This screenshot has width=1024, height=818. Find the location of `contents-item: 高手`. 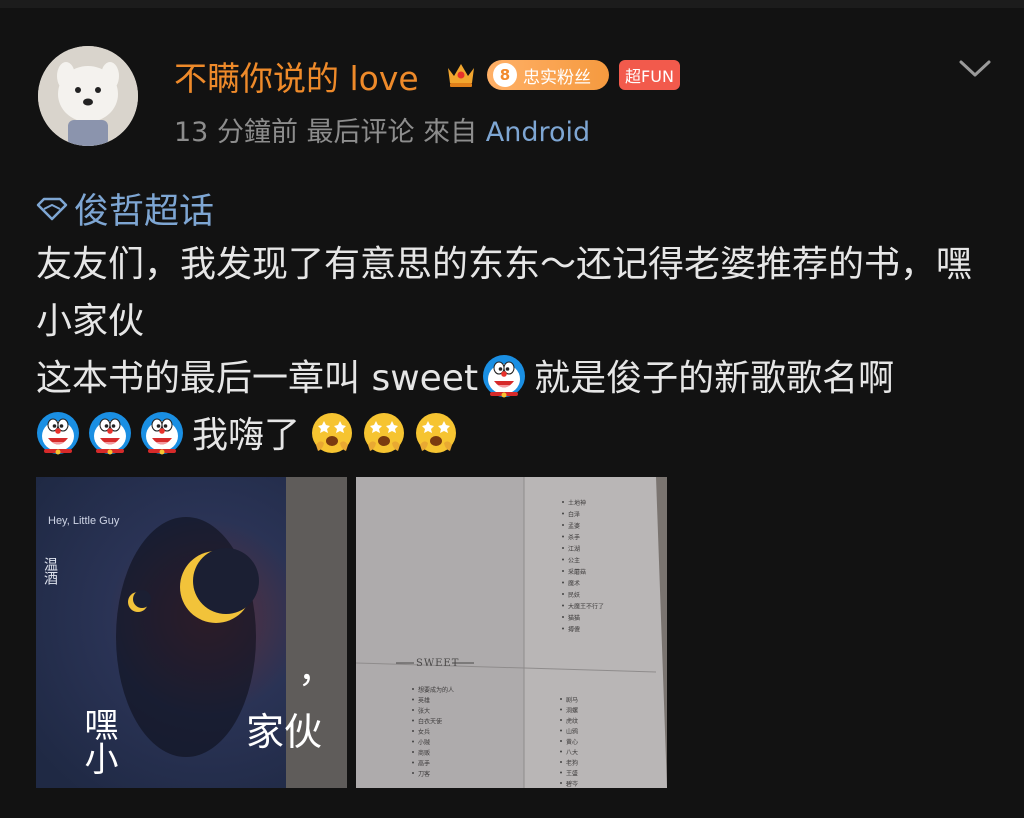

contents-item: 高手 is located at coordinates (424, 764).